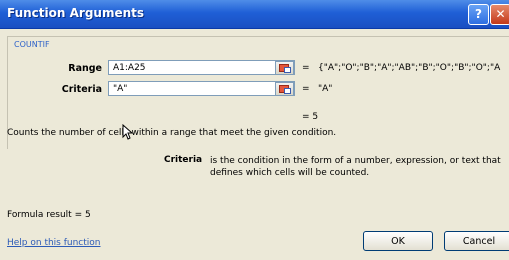 This screenshot has width=509, height=260. What do you see at coordinates (398, 241) in the screenshot?
I see `ok-button: OK` at bounding box center [398, 241].